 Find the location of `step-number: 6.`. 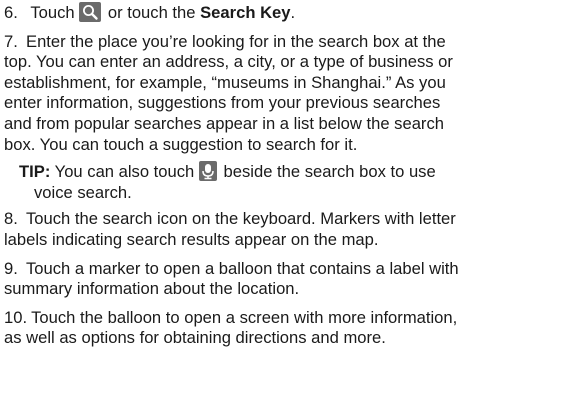

step-number: 6. is located at coordinates (11, 12).